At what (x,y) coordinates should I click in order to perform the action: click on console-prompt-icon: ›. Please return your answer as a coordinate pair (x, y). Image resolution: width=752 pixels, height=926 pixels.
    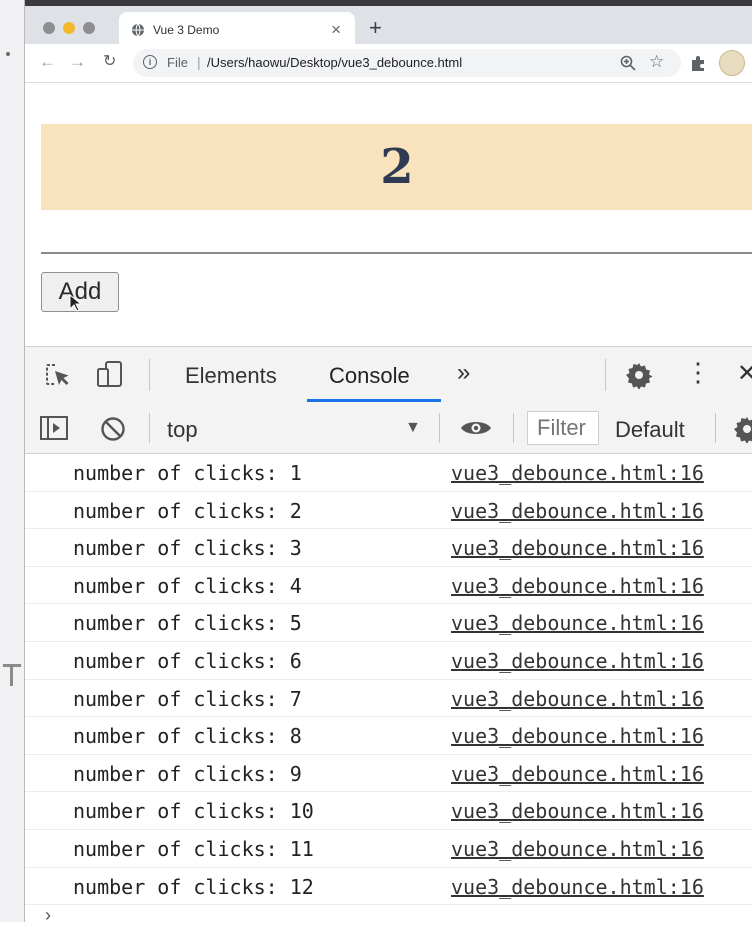
    Looking at the image, I should click on (48, 915).